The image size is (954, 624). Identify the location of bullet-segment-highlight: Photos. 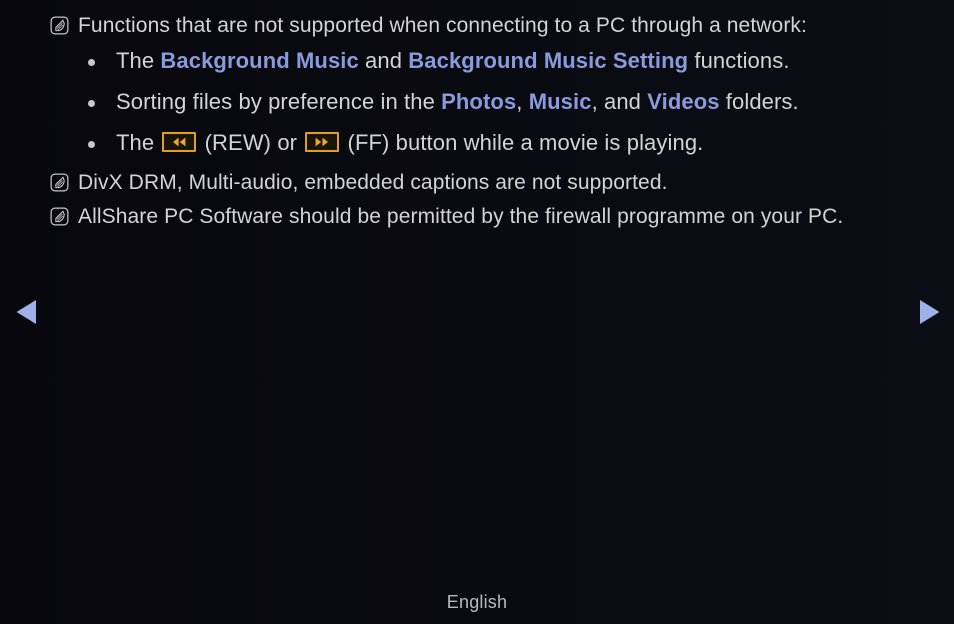
(479, 101).